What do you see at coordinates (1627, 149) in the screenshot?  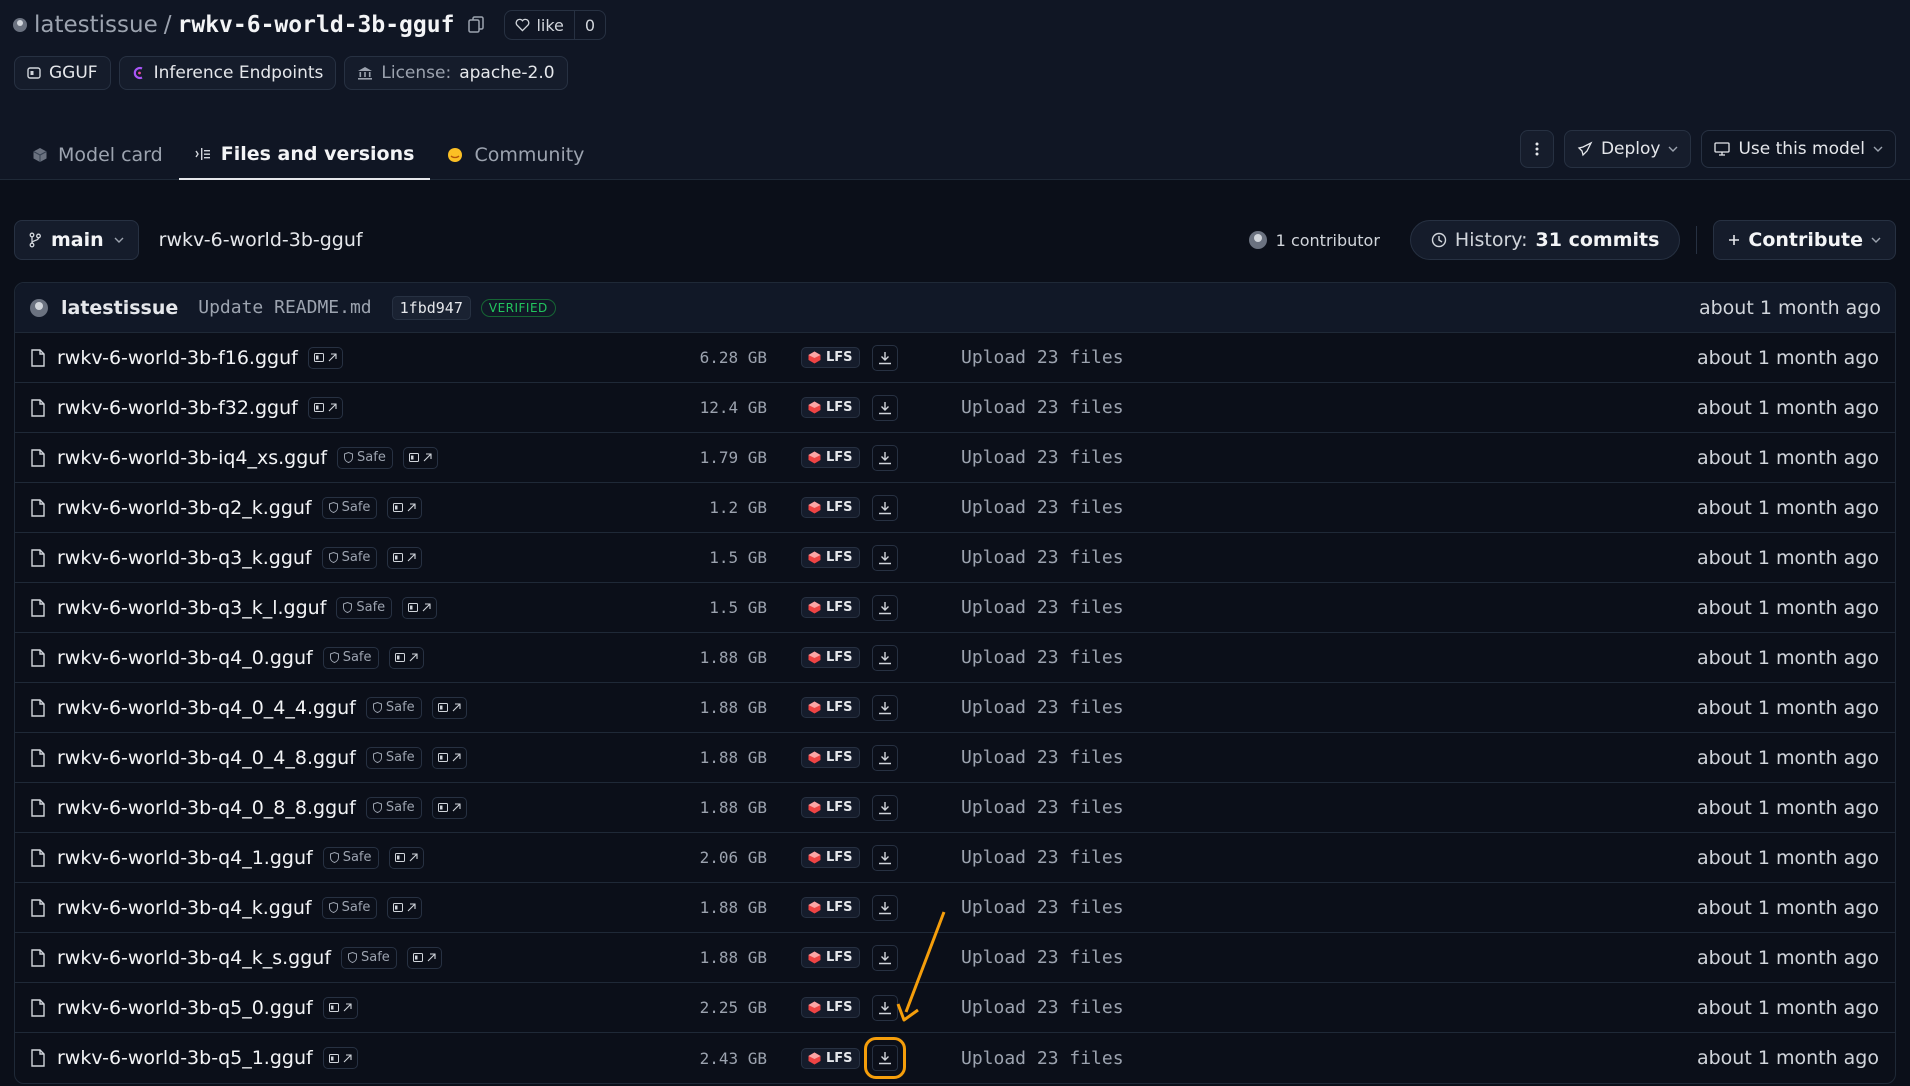 I see `deploy-button: Deploy` at bounding box center [1627, 149].